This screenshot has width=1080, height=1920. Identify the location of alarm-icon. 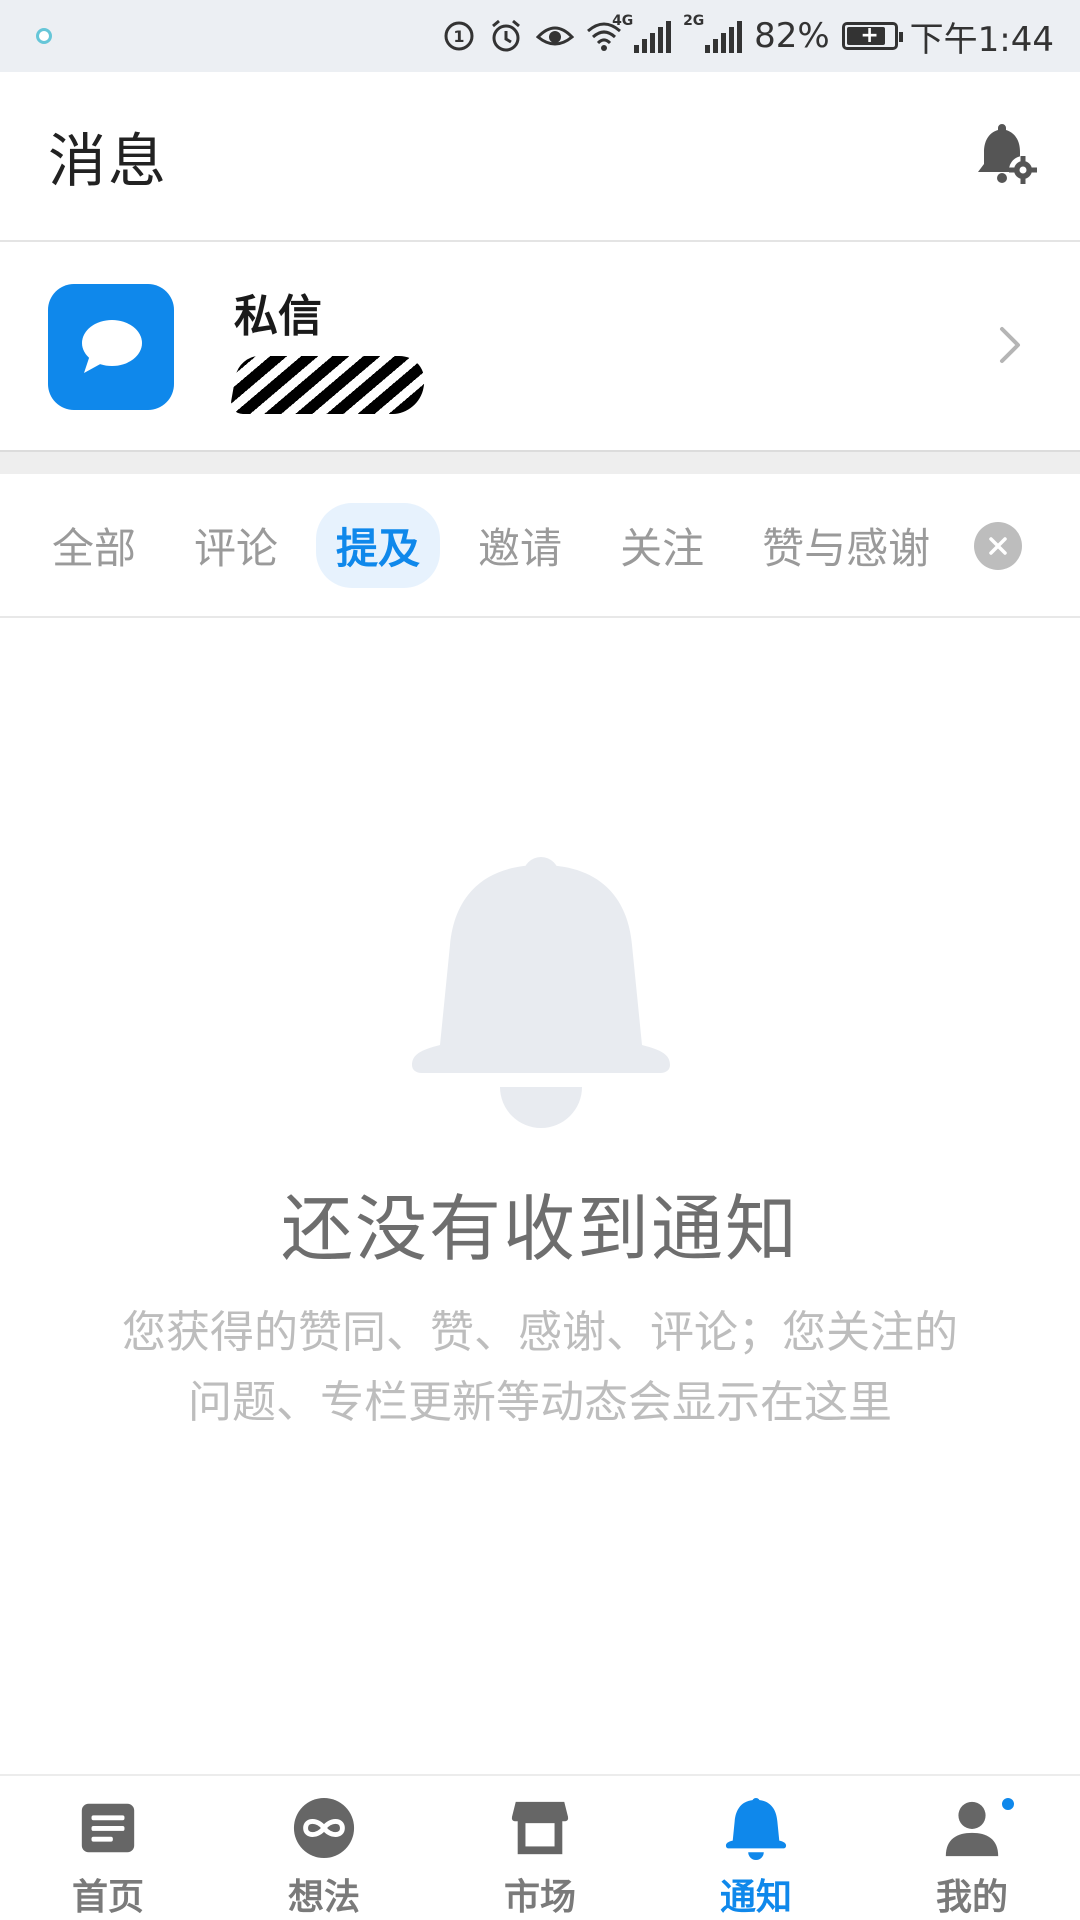
(506, 36).